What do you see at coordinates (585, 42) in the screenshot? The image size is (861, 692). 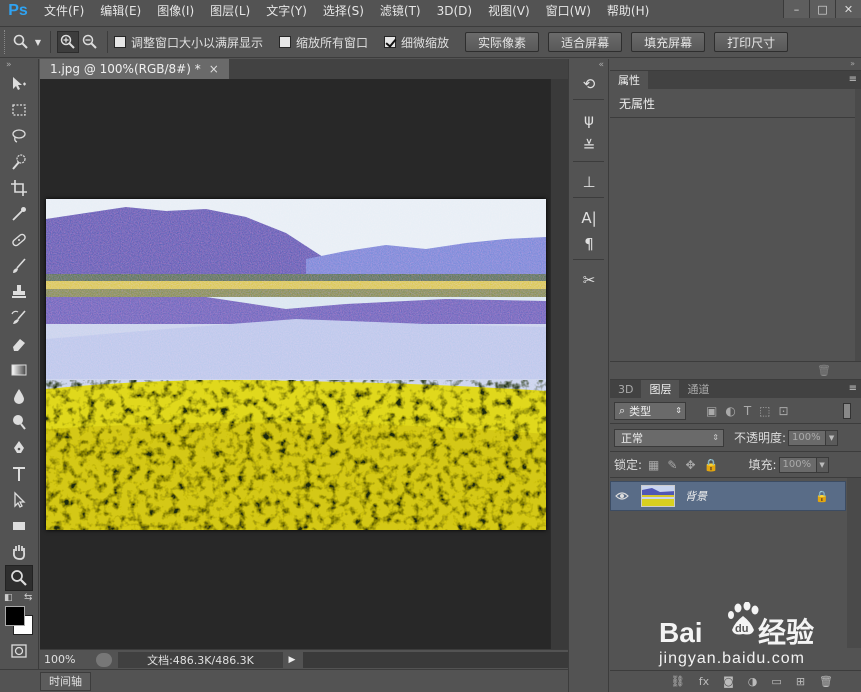 I see `fit-screen-button: 适合屏幕` at bounding box center [585, 42].